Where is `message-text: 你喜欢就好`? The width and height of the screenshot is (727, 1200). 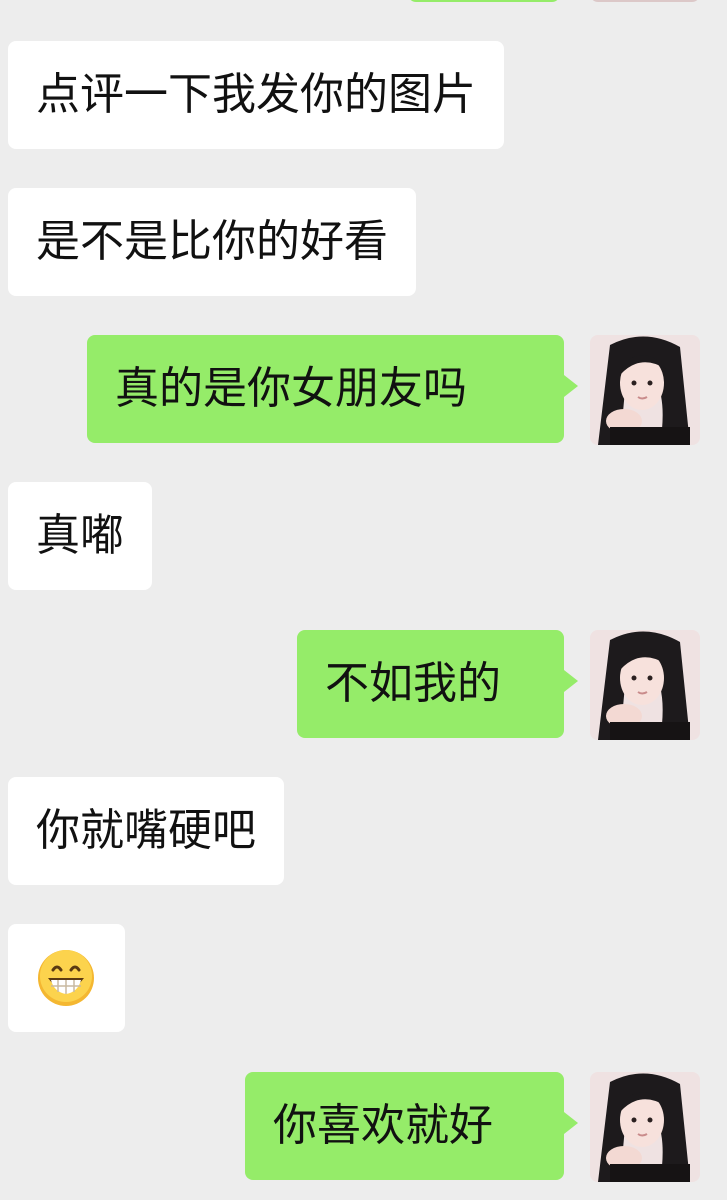
message-text: 你喜欢就好 is located at coordinates (383, 1125).